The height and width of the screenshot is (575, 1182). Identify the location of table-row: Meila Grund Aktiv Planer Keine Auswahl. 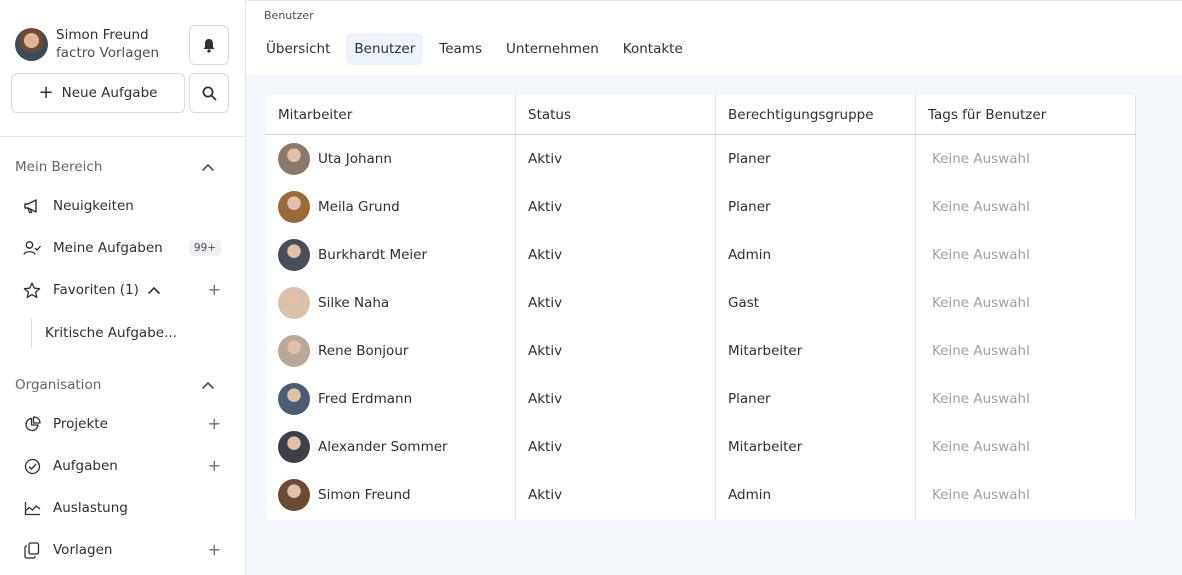
(701, 207).